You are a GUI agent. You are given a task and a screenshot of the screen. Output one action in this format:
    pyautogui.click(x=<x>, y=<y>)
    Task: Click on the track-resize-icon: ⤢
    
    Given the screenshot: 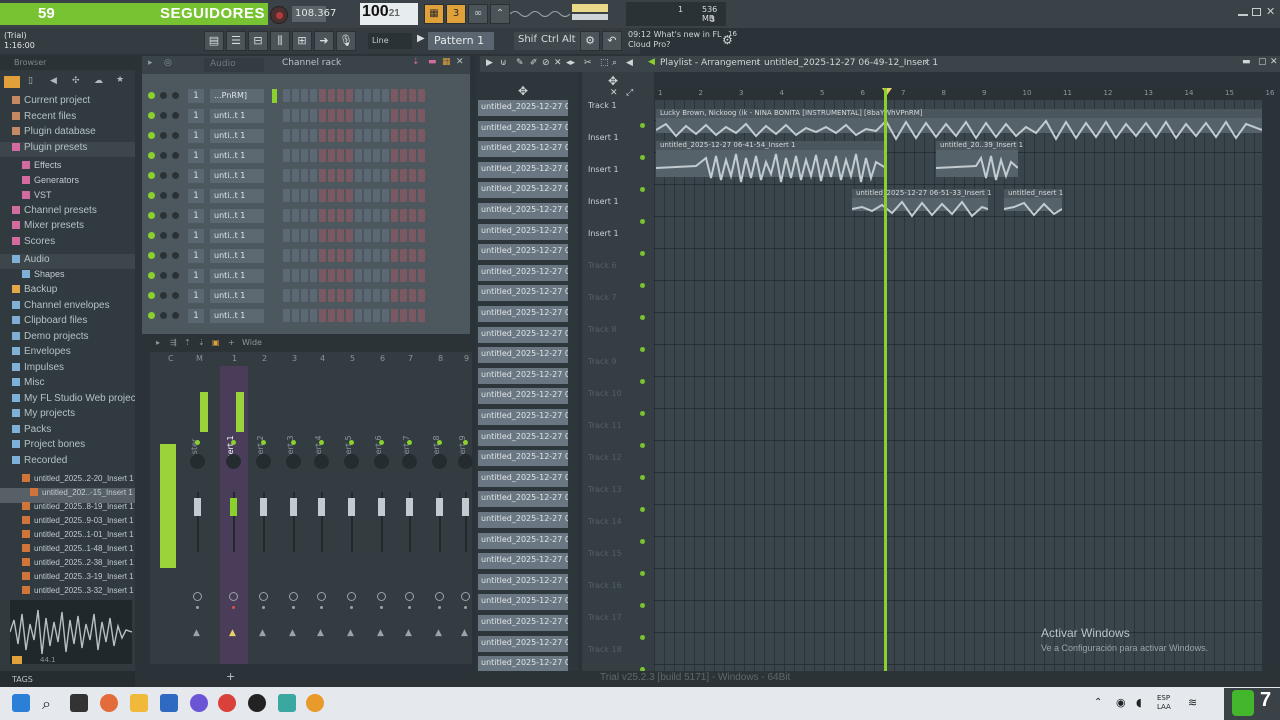 What is the action you would take?
    pyautogui.click(x=629, y=93)
    